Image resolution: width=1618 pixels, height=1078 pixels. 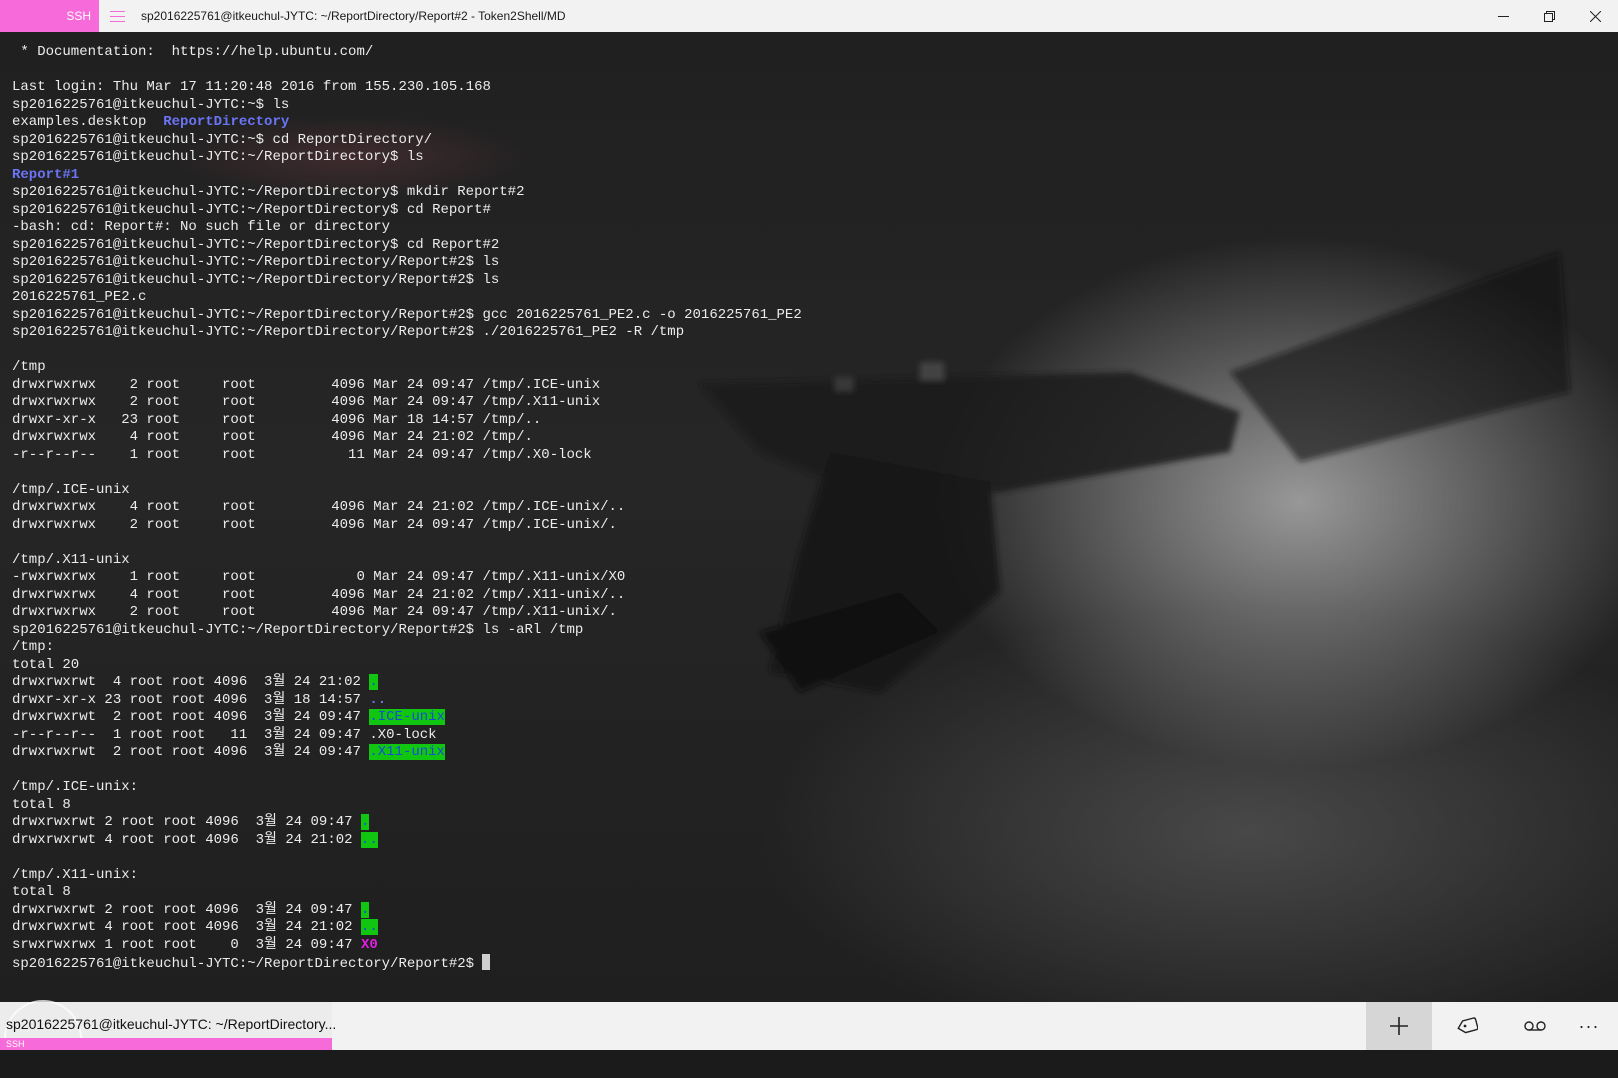 I want to click on terminal-text: 2016225761_PE2.c, so click(x=79, y=297).